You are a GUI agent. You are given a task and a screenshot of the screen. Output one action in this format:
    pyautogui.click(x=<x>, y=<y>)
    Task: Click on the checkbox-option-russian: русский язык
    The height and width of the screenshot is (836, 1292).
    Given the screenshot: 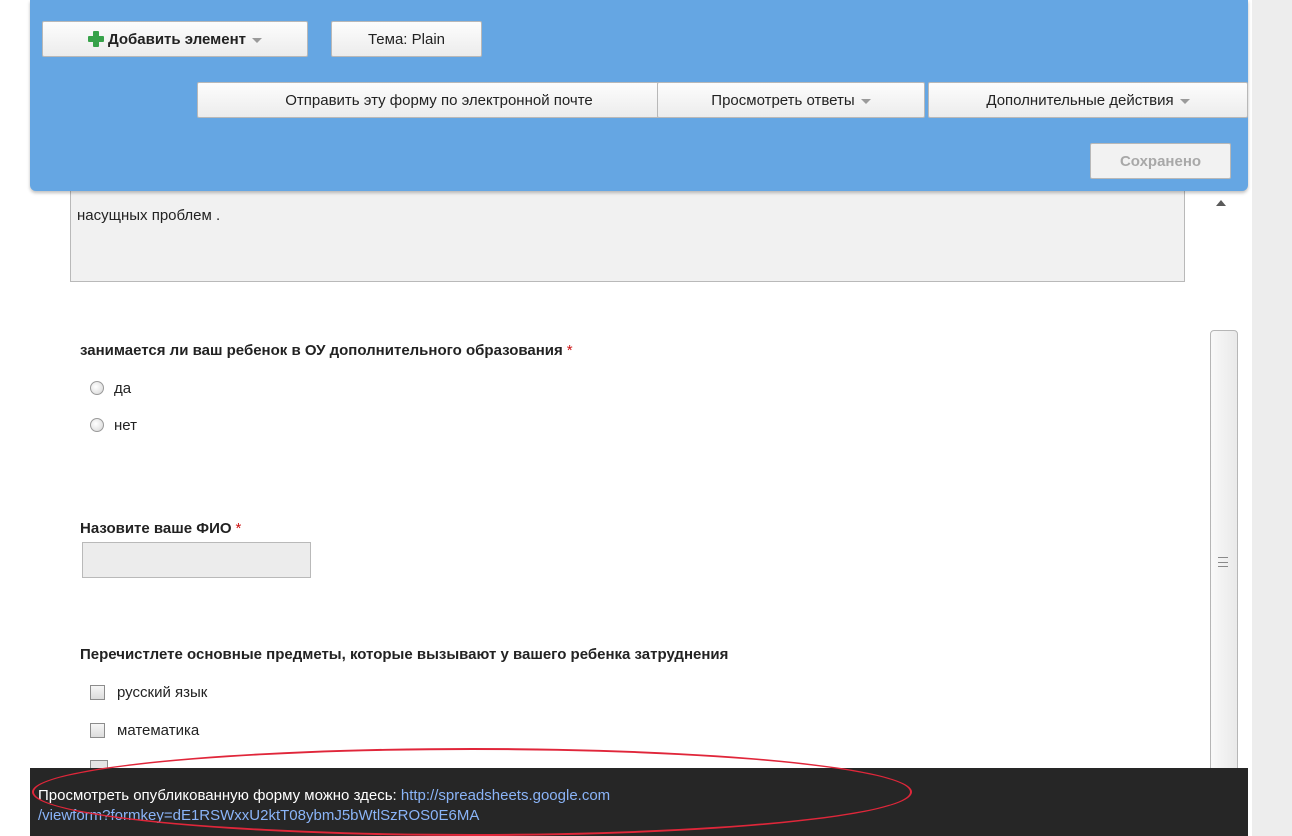 What is the action you would take?
    pyautogui.click(x=148, y=692)
    